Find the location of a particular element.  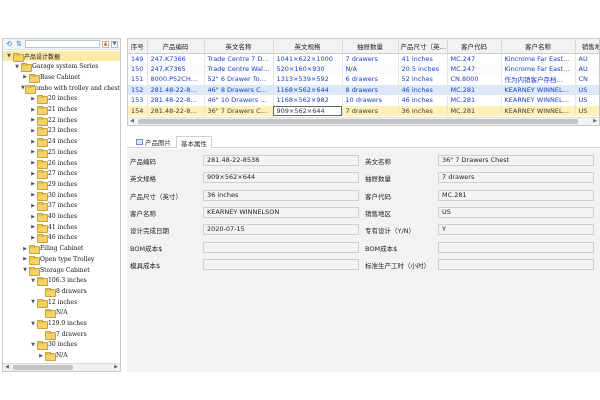

tree-node: ▶ 26 inches is located at coordinates (61, 163).